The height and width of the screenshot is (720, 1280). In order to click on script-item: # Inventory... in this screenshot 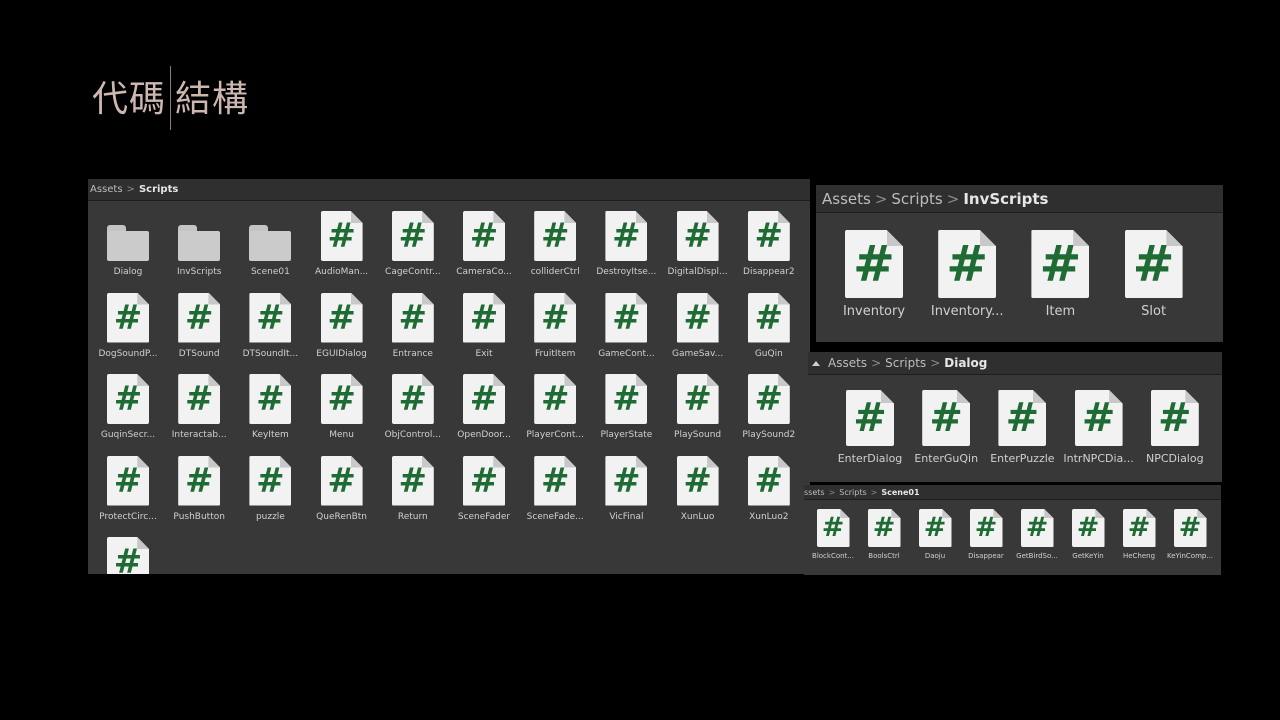, I will do `click(967, 274)`.